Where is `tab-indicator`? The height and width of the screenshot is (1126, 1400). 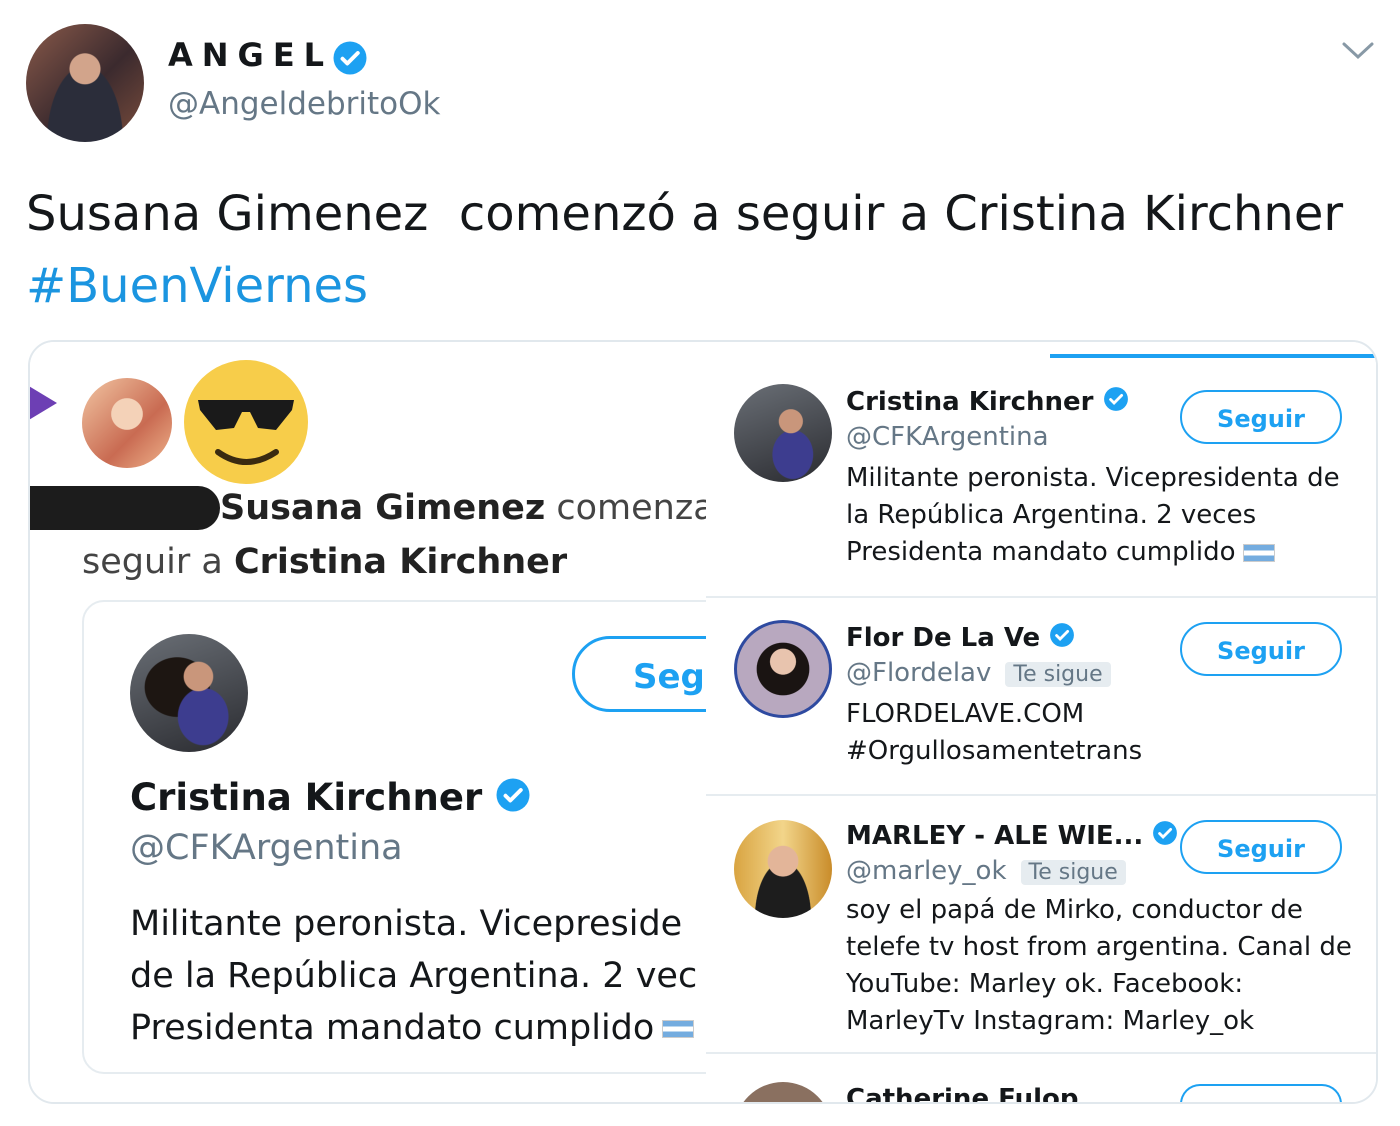 tab-indicator is located at coordinates (1213, 356).